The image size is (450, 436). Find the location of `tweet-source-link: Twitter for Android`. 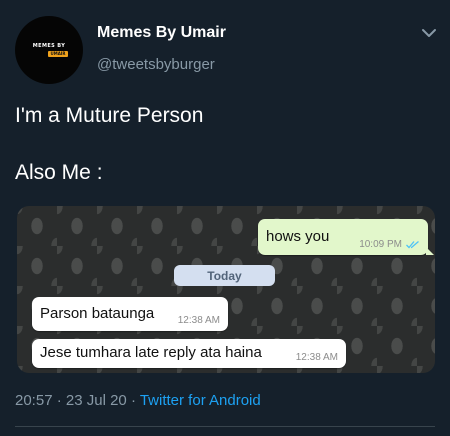

tweet-source-link: Twitter for Android is located at coordinates (200, 400).